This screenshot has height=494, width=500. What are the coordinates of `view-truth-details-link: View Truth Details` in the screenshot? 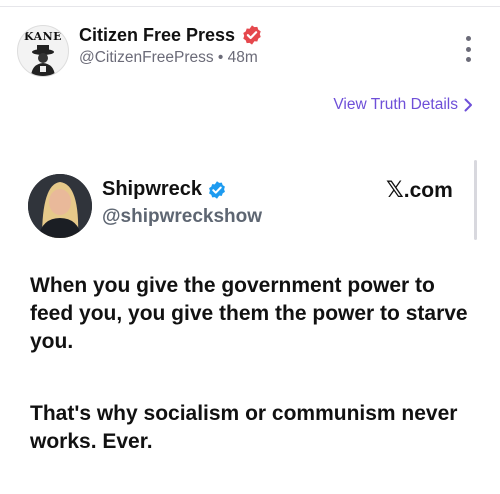 It's located at (403, 105).